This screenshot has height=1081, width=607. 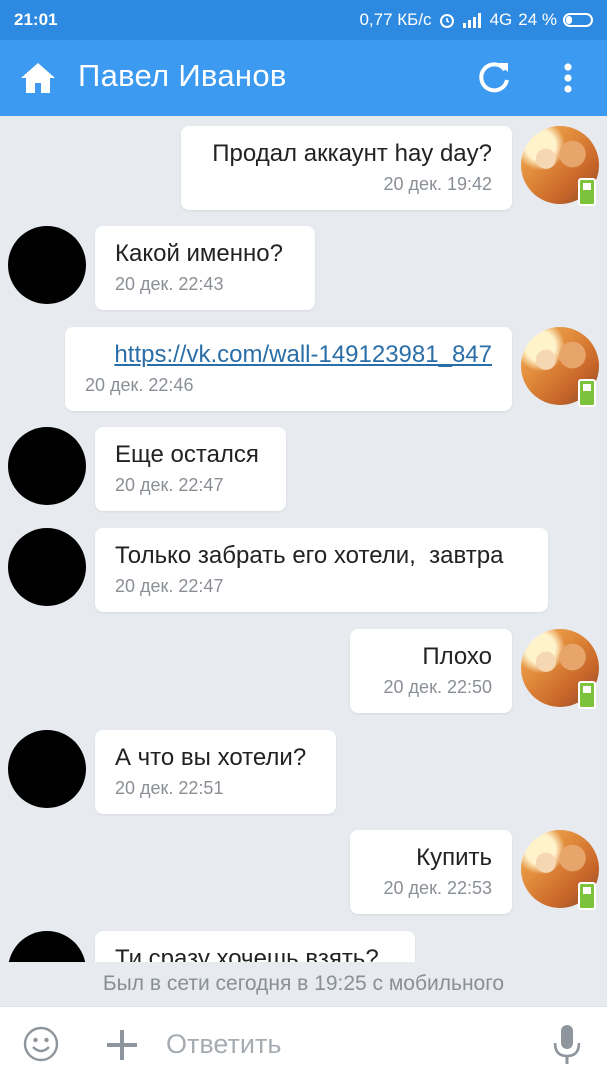 I want to click on message-date: 20 дек. 22:50, so click(x=437, y=687).